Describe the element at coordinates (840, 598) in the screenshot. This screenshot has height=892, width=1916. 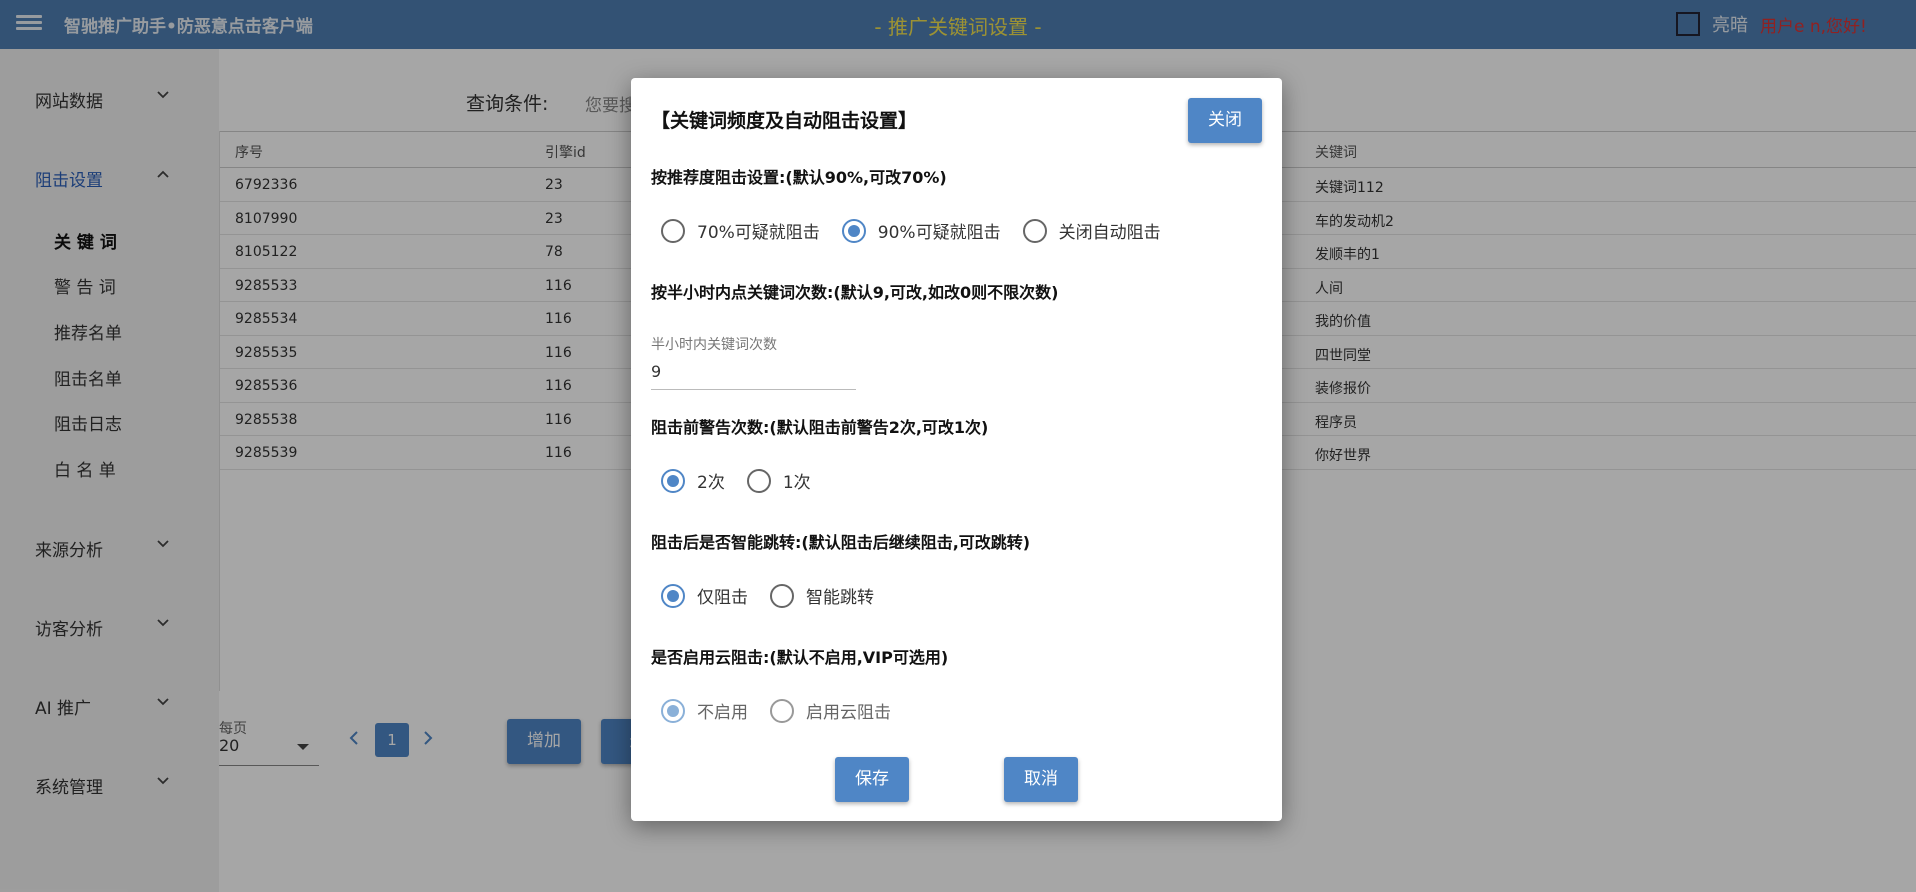
I see `radio-label: 智能跳转` at that location.